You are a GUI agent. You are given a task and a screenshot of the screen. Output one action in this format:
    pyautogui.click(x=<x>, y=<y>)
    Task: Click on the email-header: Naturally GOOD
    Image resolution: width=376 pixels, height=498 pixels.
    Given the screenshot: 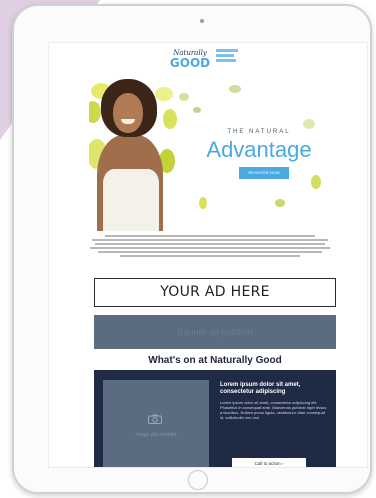 What is the action you would take?
    pyautogui.click(x=208, y=60)
    